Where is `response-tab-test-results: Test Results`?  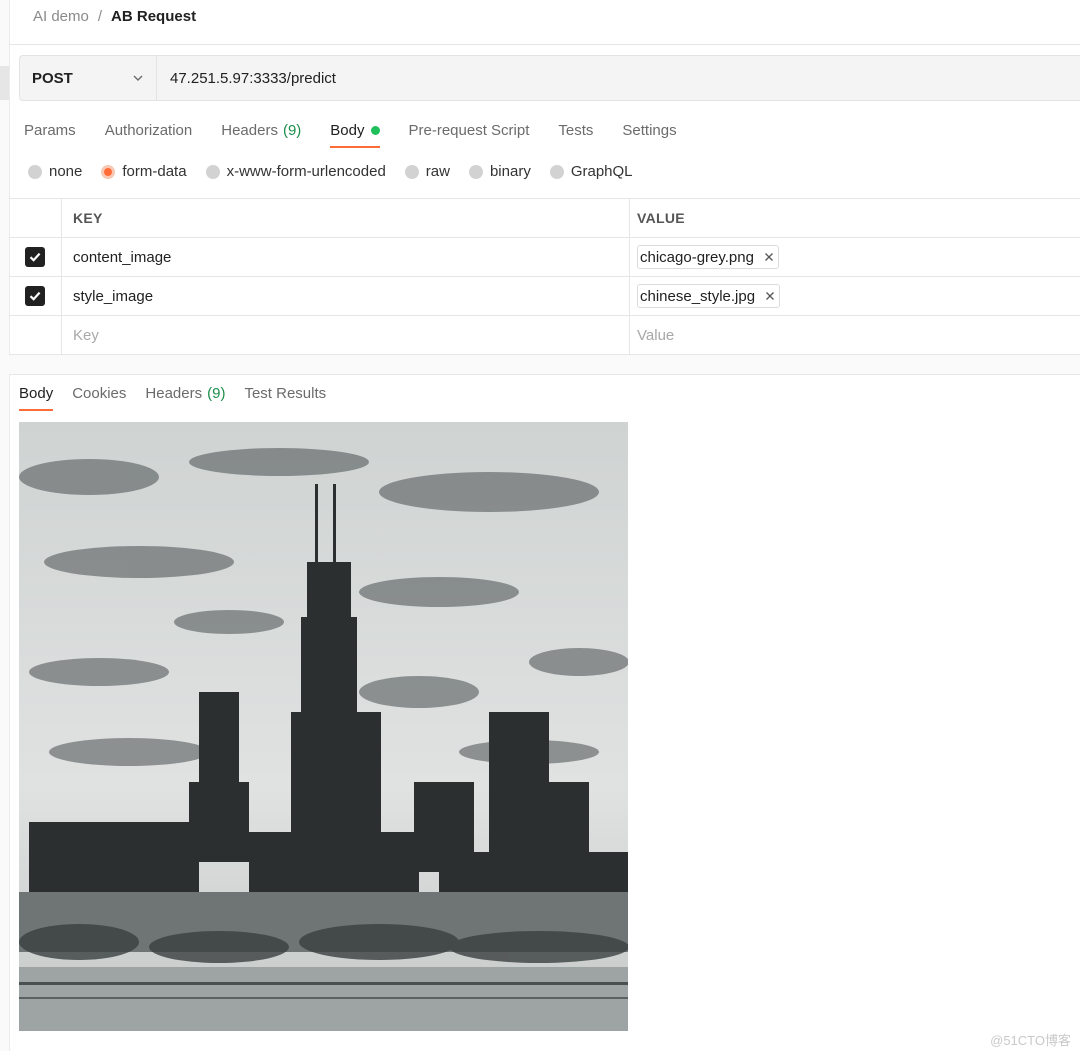
response-tab-test-results: Test Results is located at coordinates (285, 393).